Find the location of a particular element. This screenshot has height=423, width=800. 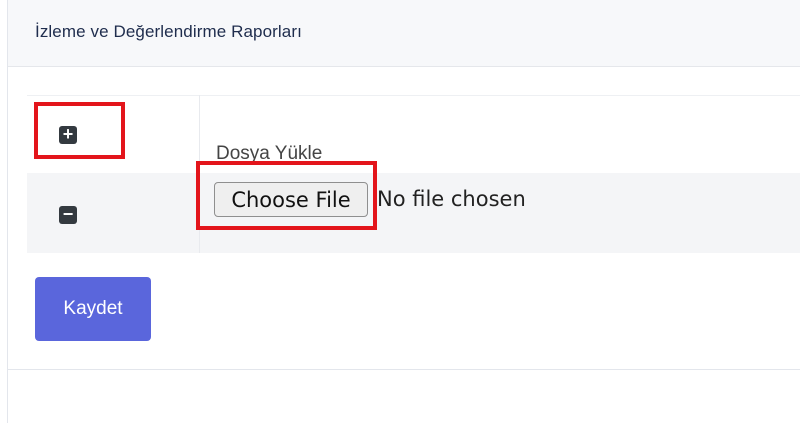

highlight-box-add is located at coordinates (79, 130).